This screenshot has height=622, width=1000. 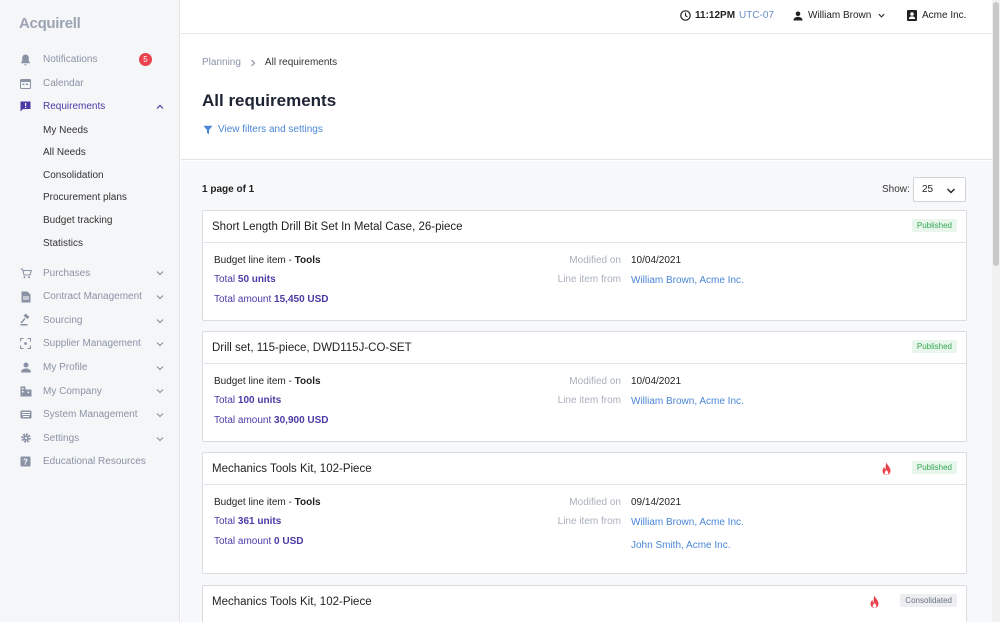 I want to click on sidebar-subitem-budget-tracking: Budget tracking, so click(x=90, y=220).